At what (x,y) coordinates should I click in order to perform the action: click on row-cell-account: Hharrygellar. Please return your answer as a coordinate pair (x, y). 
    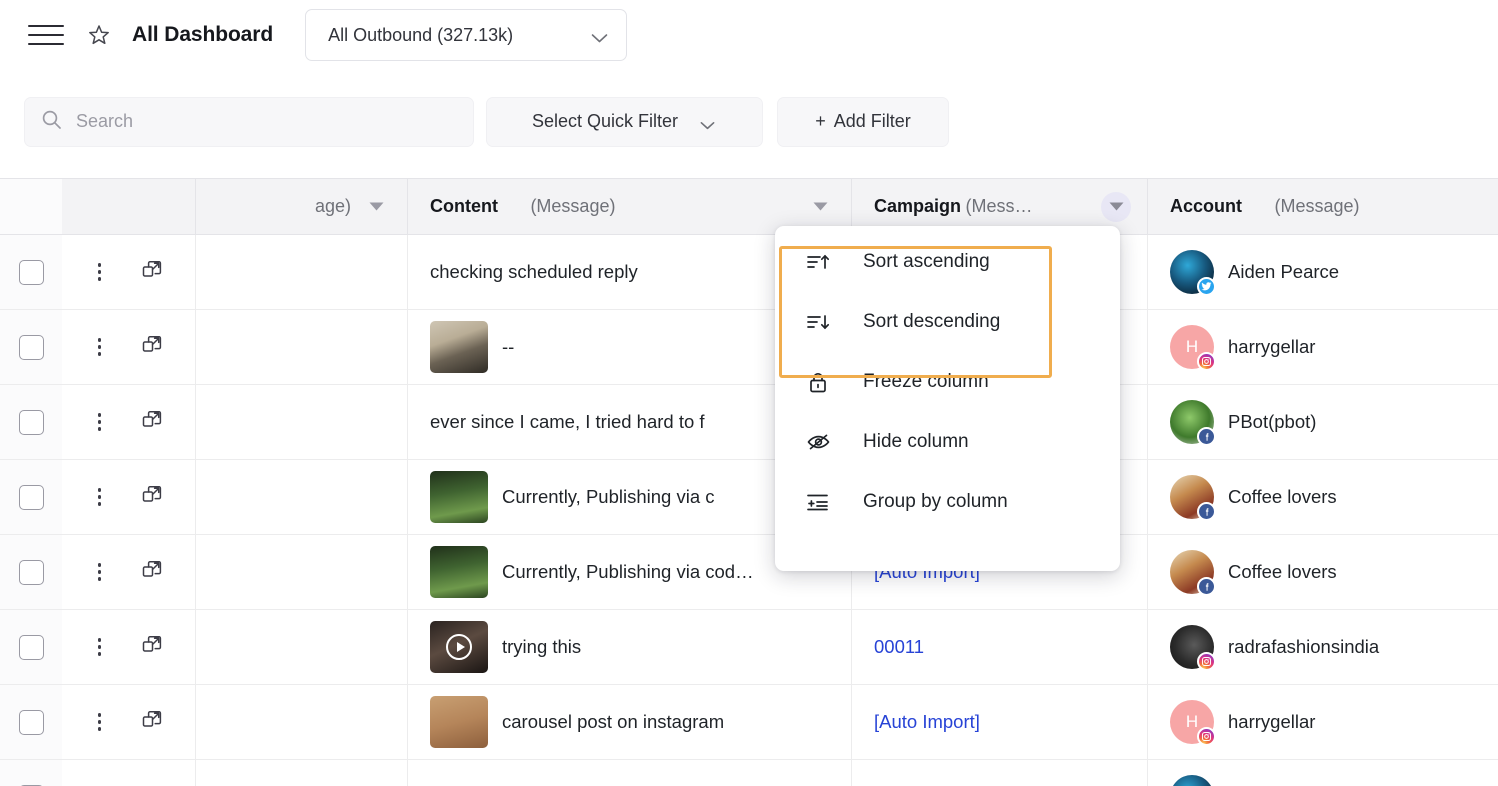
    Looking at the image, I should click on (1323, 347).